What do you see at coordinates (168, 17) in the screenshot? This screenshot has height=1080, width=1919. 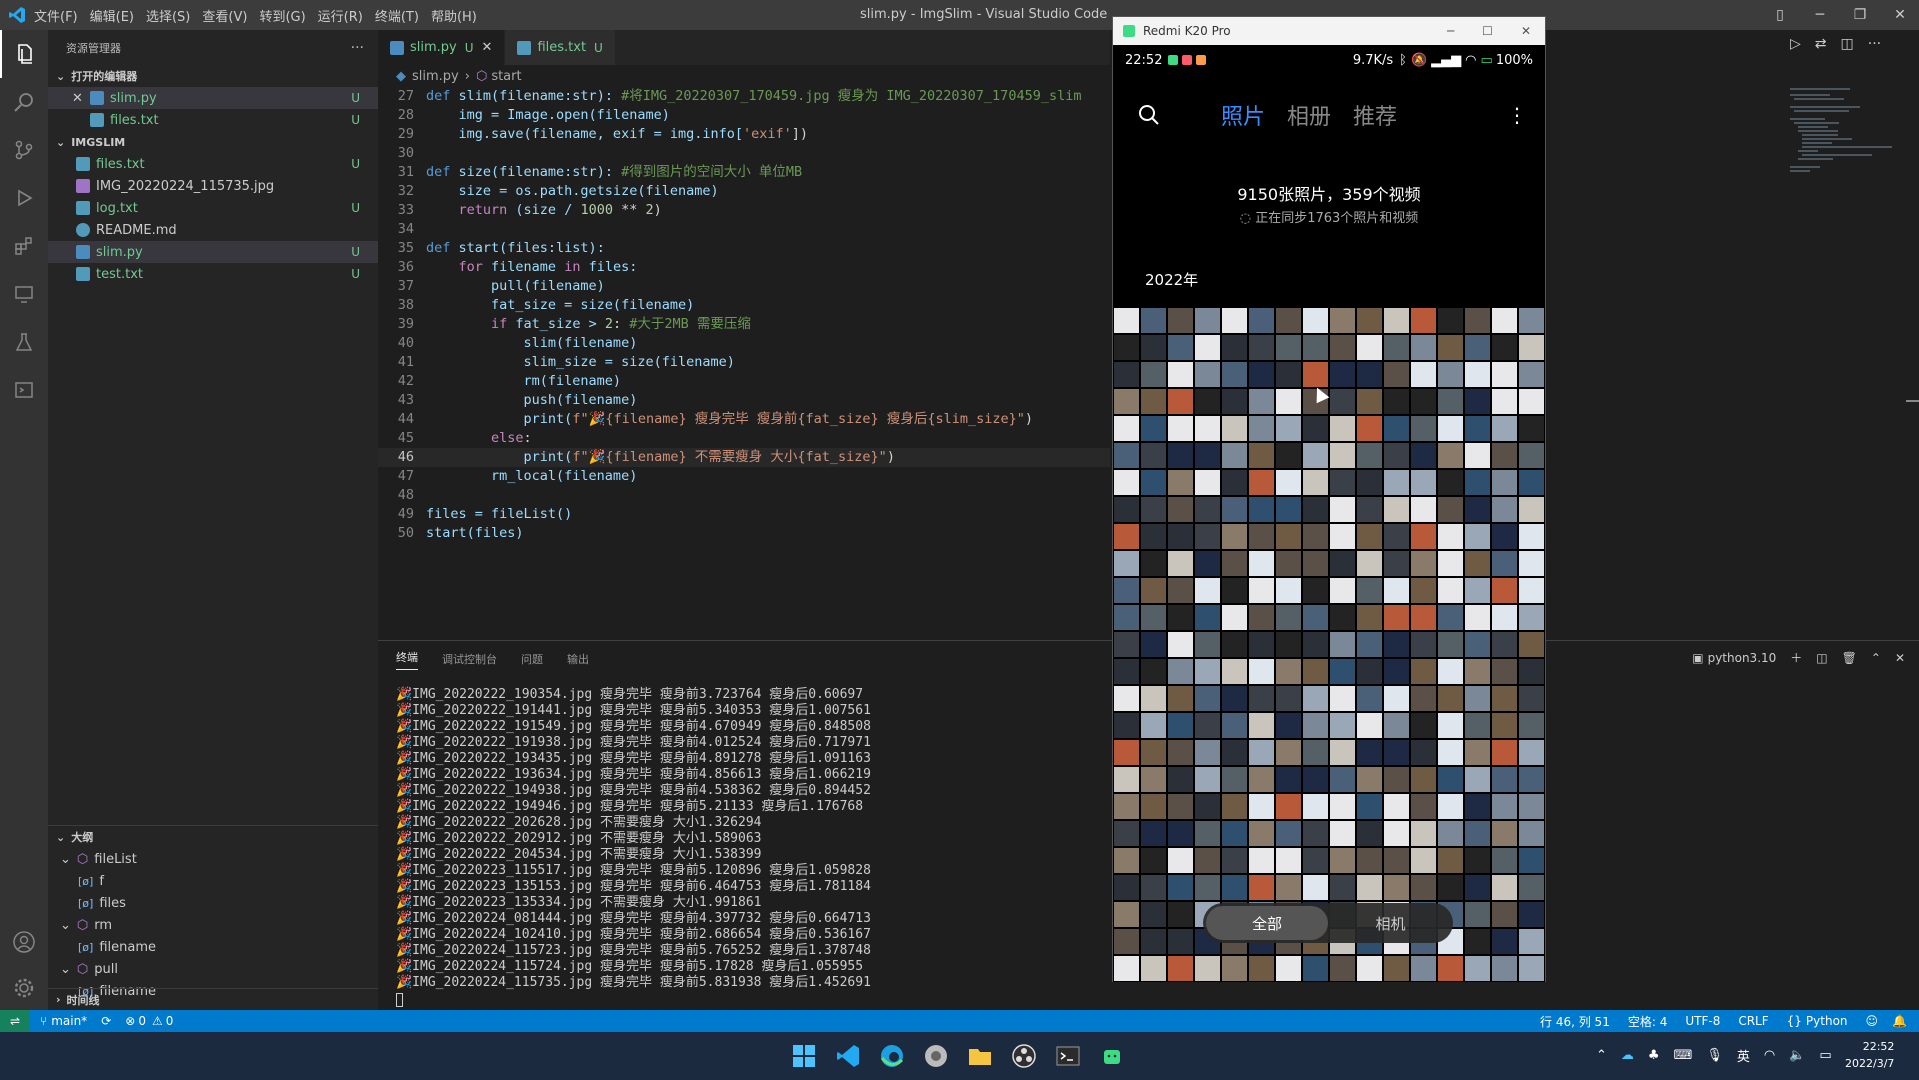 I see `menu-item: 选择(S)` at bounding box center [168, 17].